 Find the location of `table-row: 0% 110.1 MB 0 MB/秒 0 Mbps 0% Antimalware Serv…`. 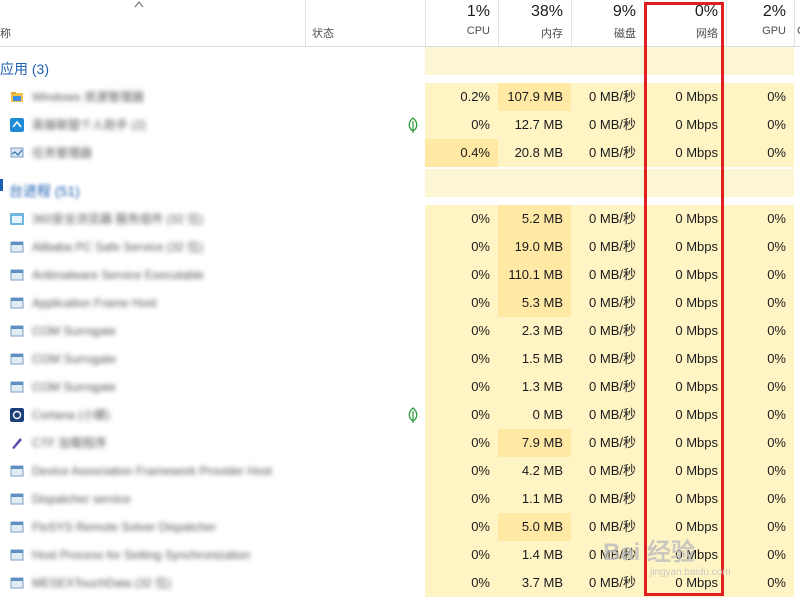

table-row: 0% 110.1 MB 0 MB/秒 0 Mbps 0% Antimalware Serv… is located at coordinates (400, 275).